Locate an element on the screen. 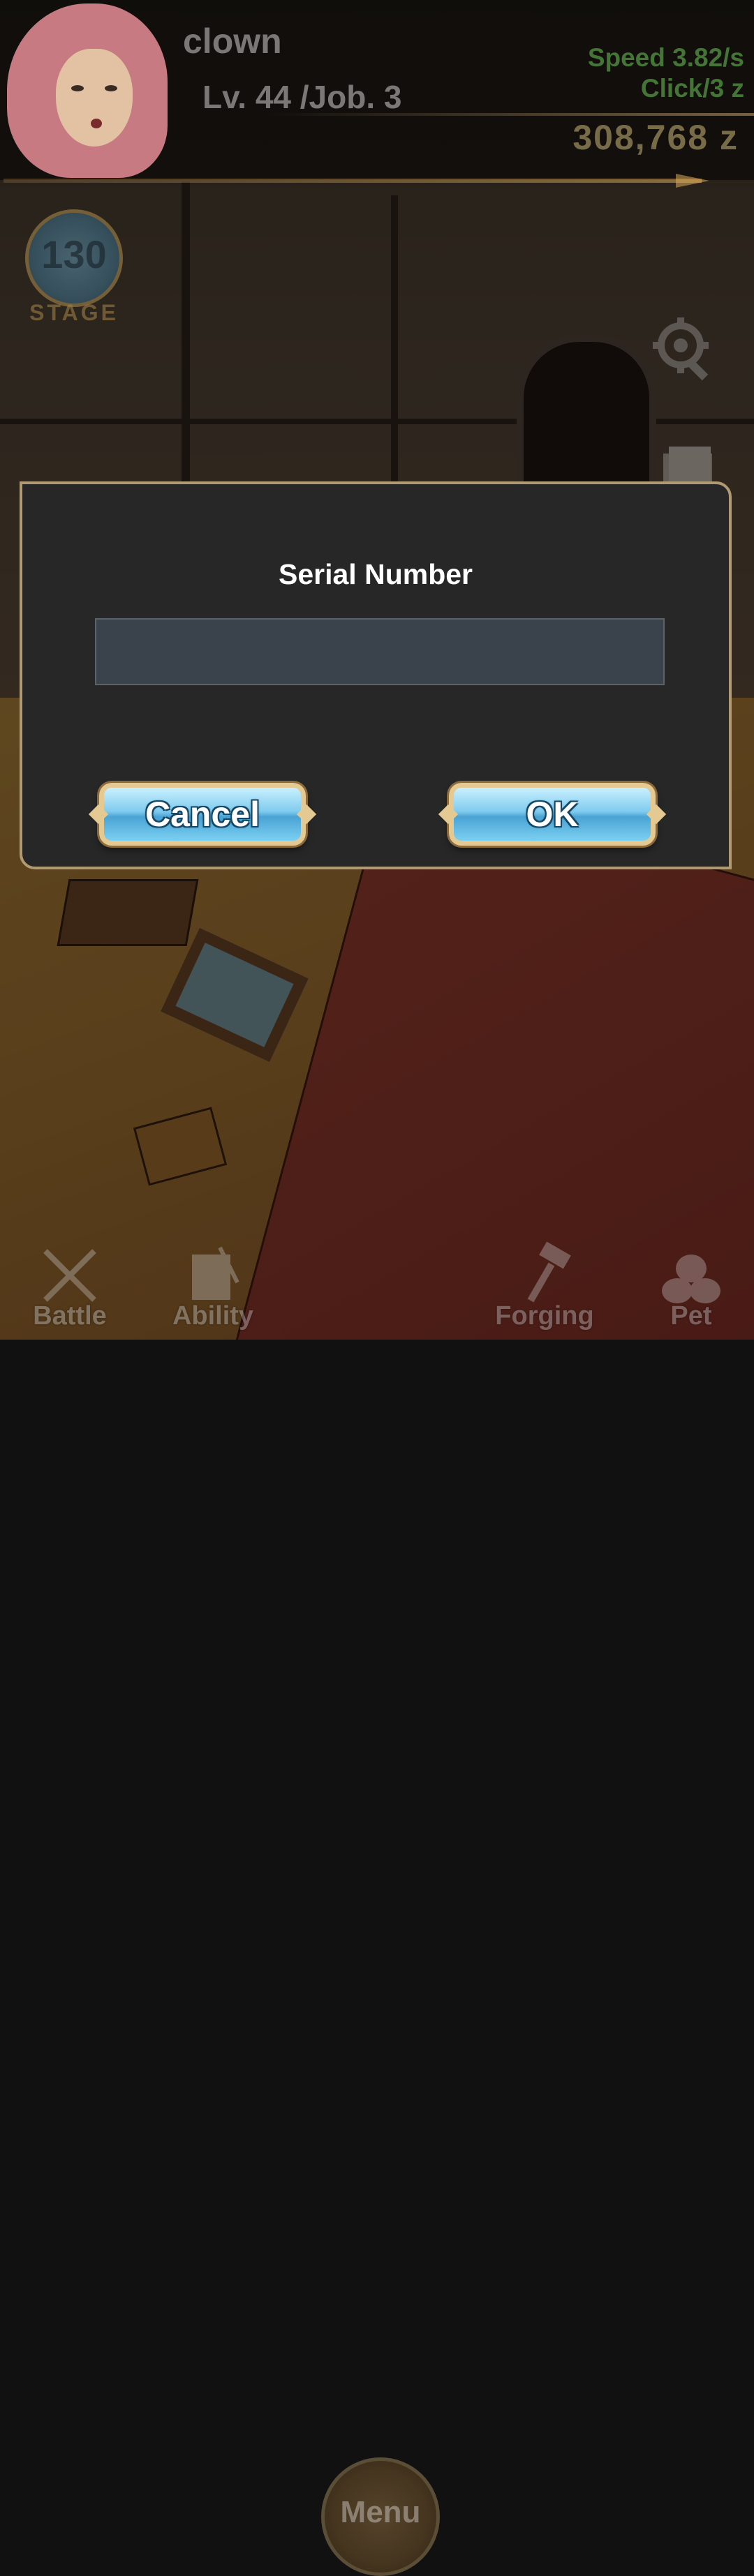  serial-number-dialog: Serial Number Cancel OK is located at coordinates (376, 675).